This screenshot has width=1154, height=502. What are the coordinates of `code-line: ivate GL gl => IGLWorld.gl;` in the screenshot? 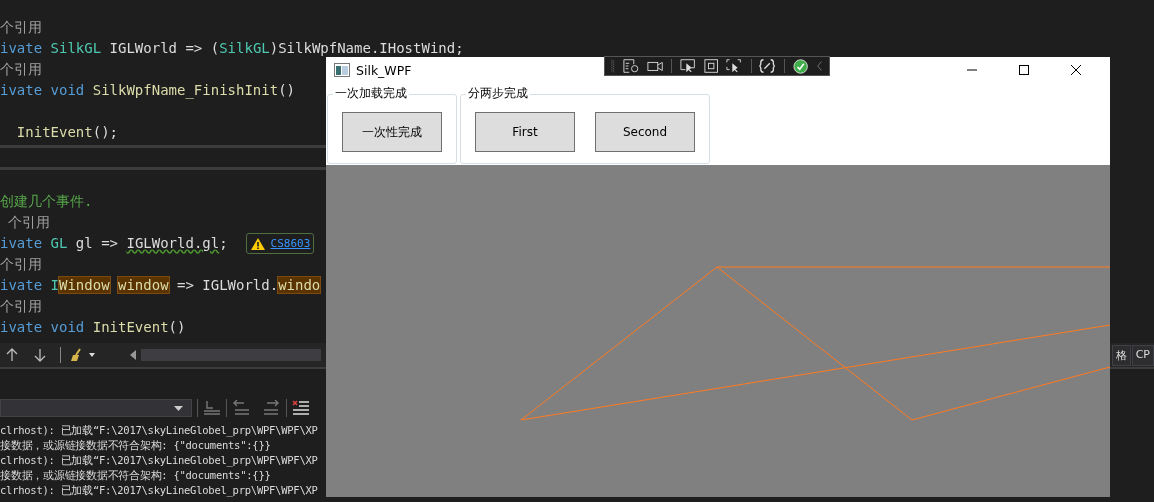 It's located at (114, 243).